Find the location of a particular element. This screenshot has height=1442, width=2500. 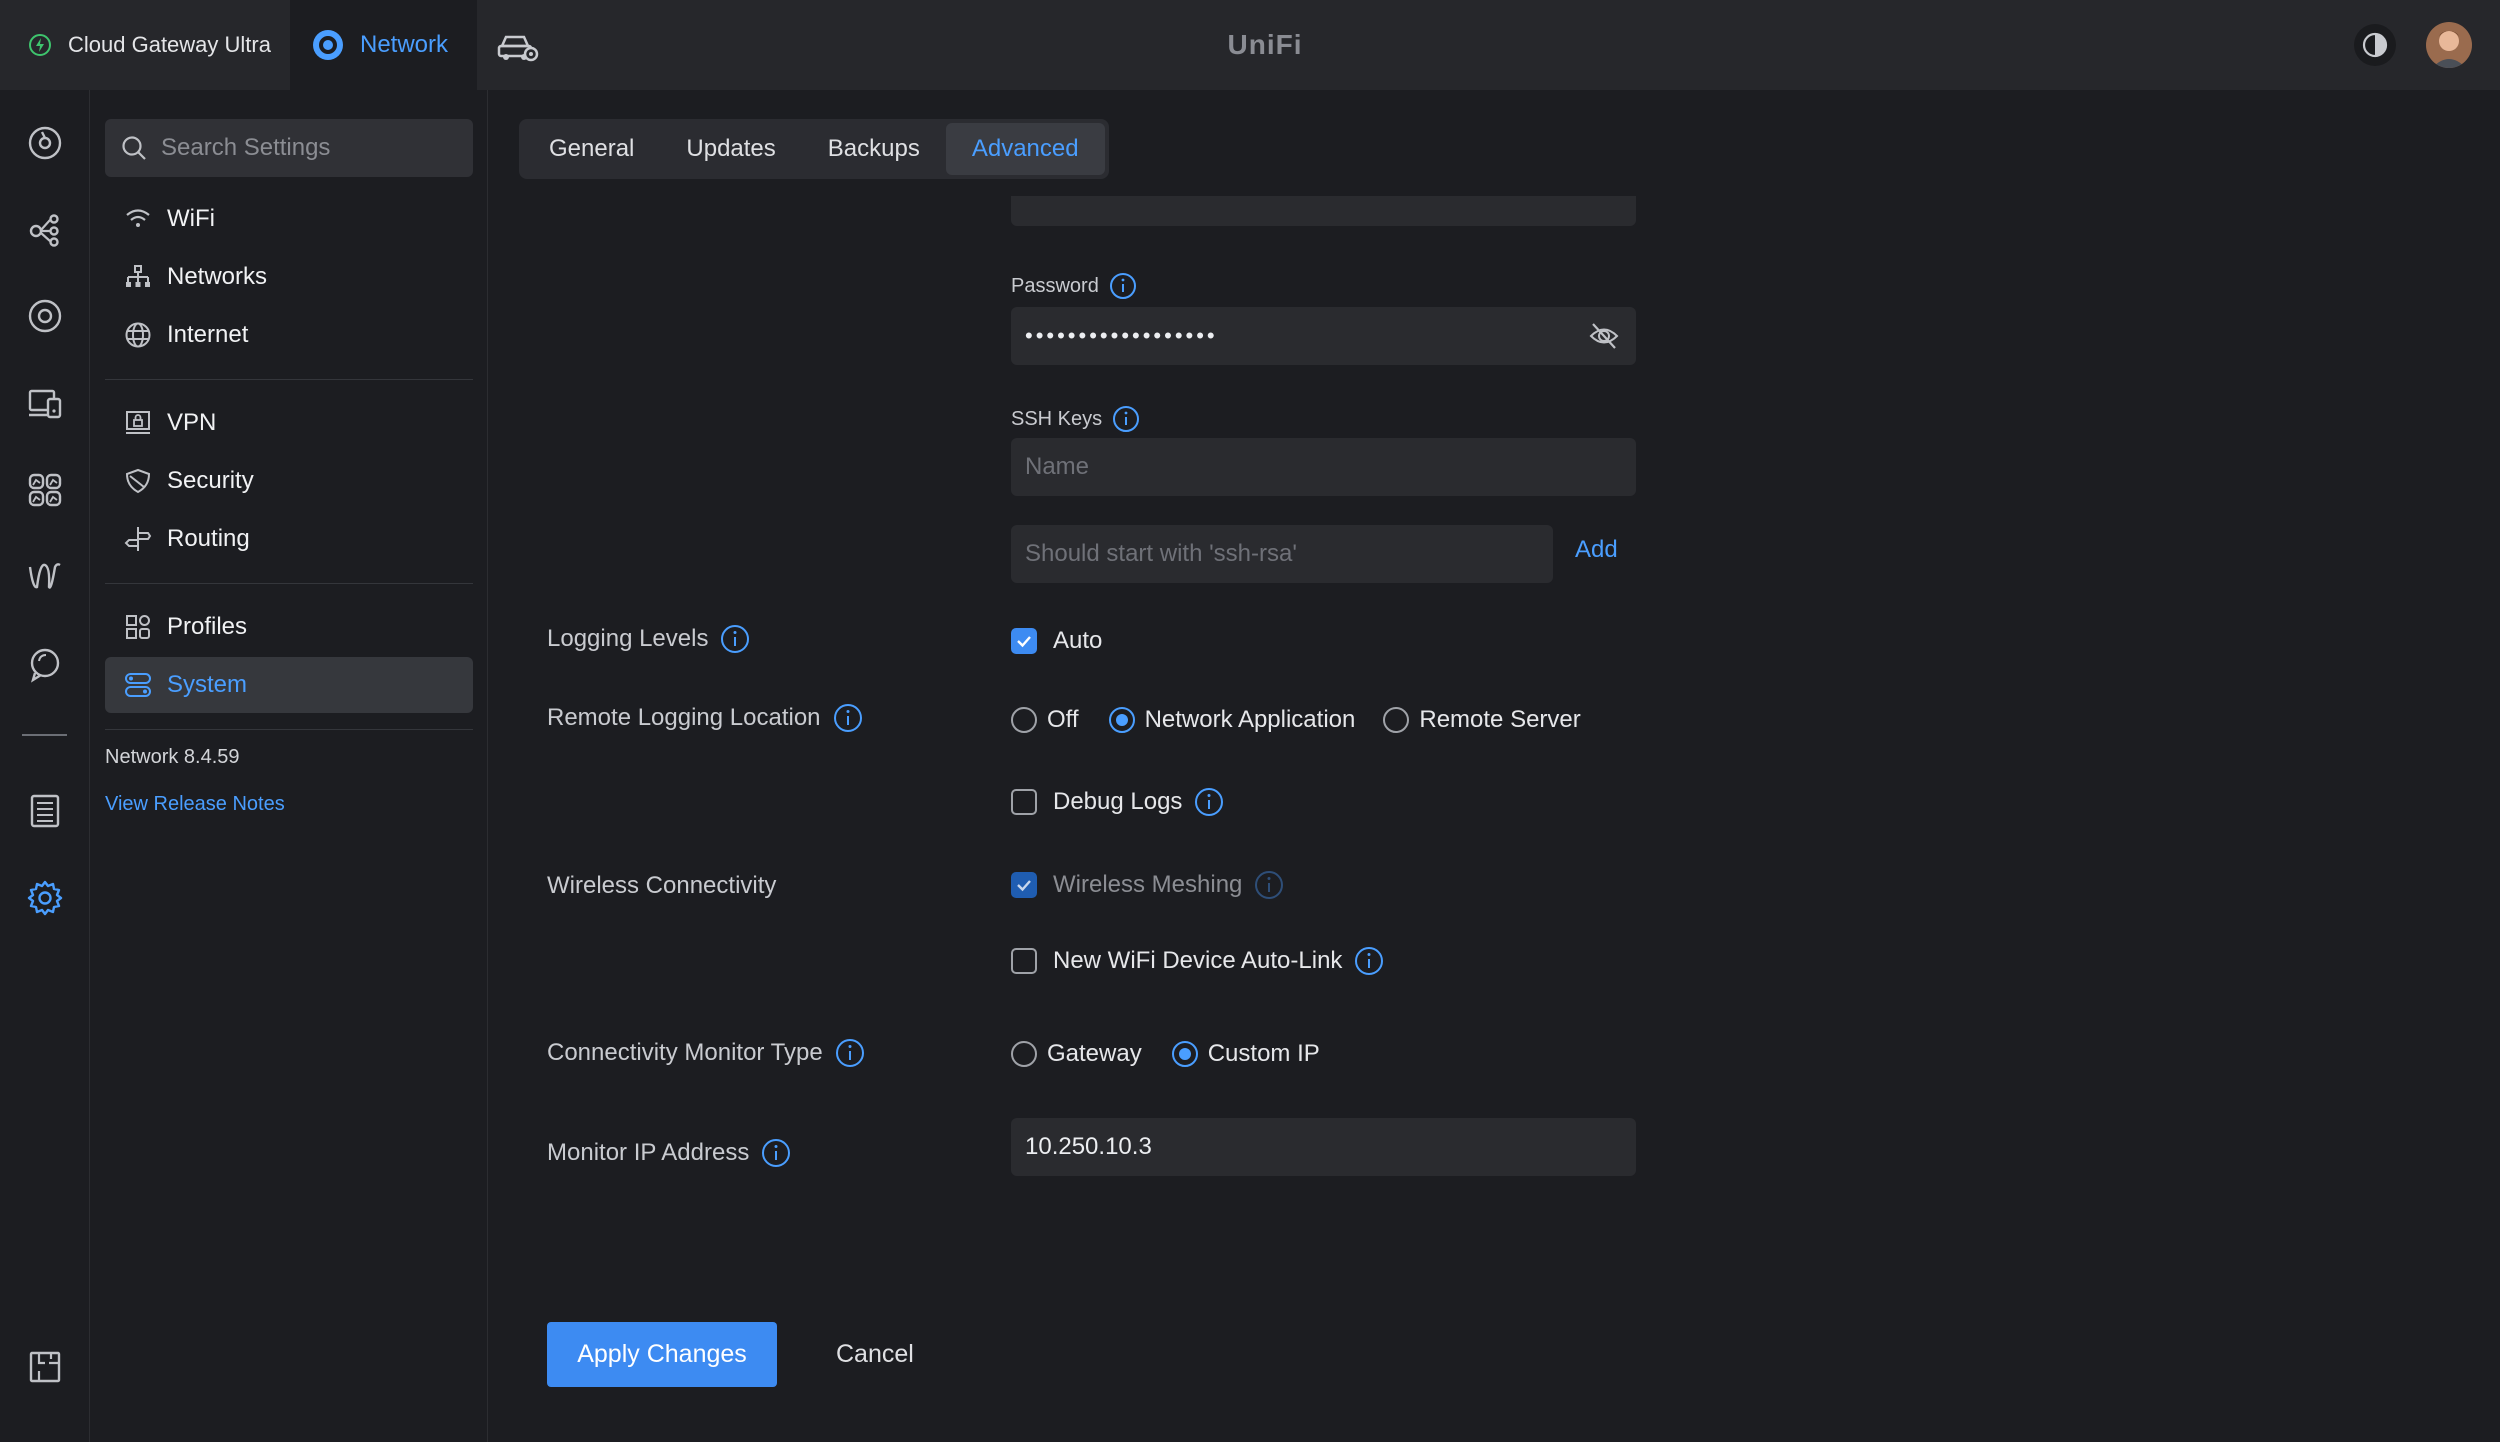

ssh-add-button: Add is located at coordinates (1596, 550).